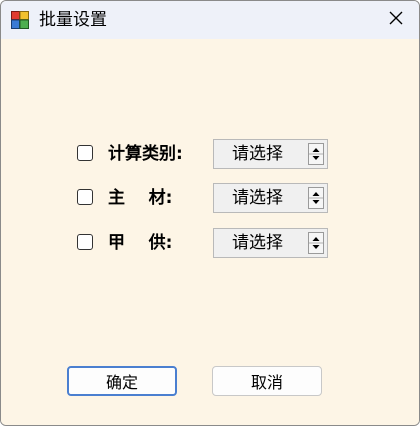  Describe the element at coordinates (140, 198) in the screenshot. I see `main-material-label: 主 材:` at that location.